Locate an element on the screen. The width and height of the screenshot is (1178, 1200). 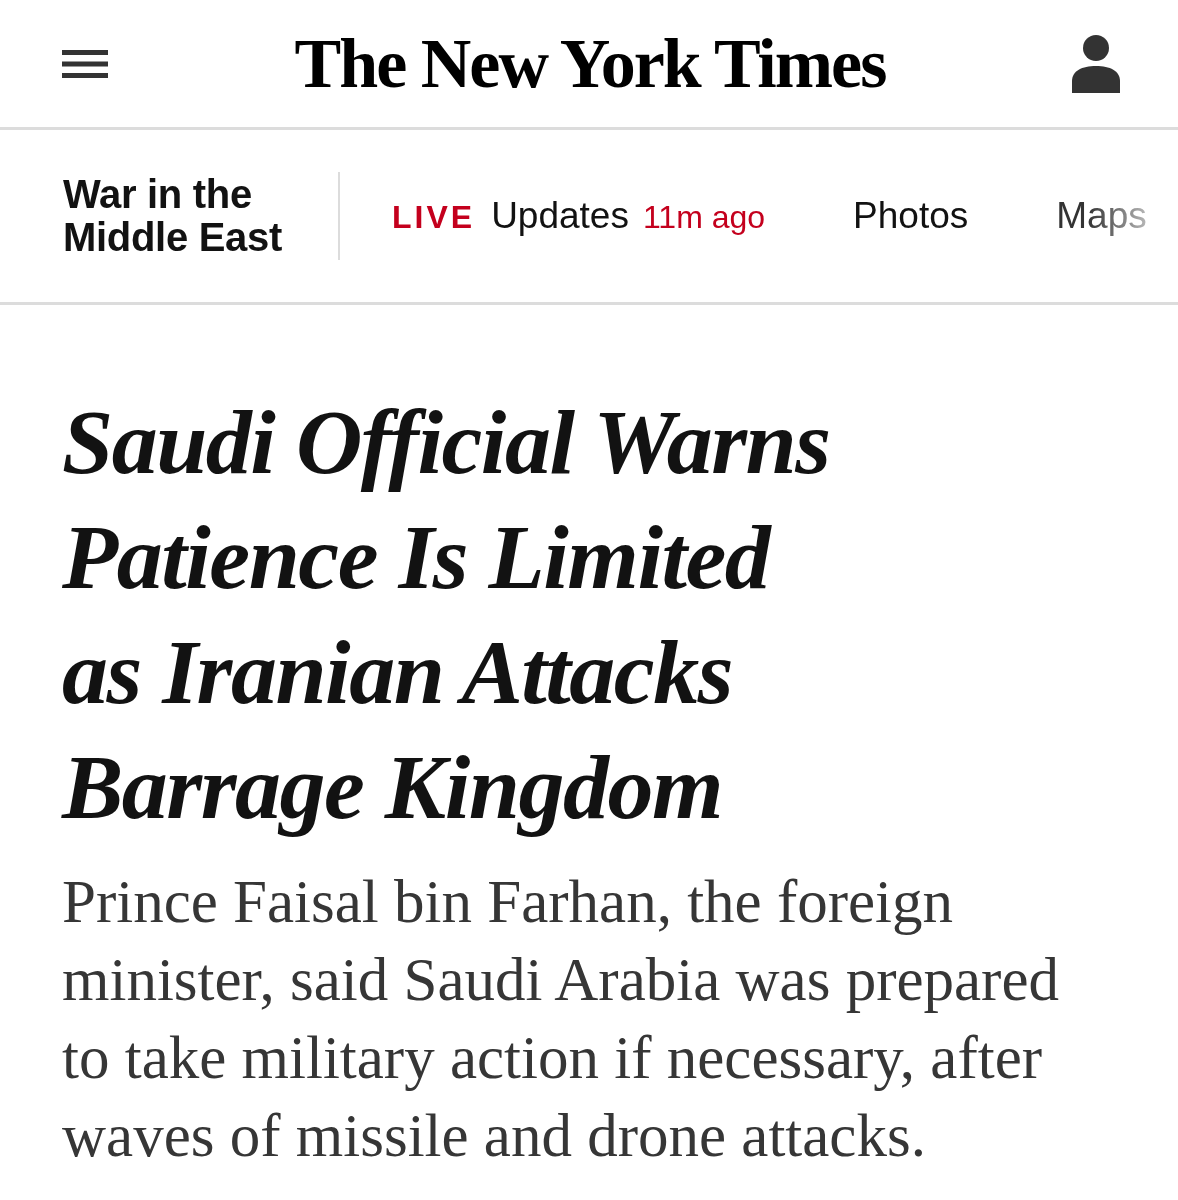
person-icon is located at coordinates (1096, 63).